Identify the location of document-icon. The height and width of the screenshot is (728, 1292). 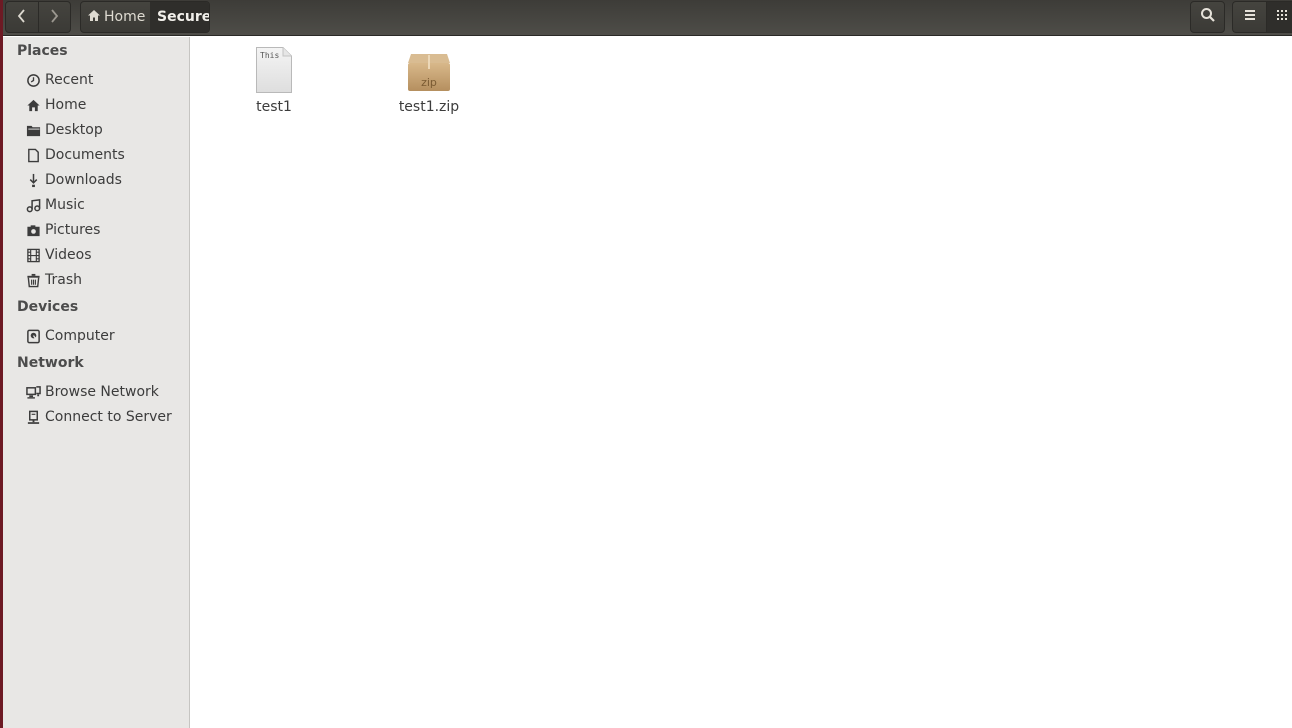
(33, 155).